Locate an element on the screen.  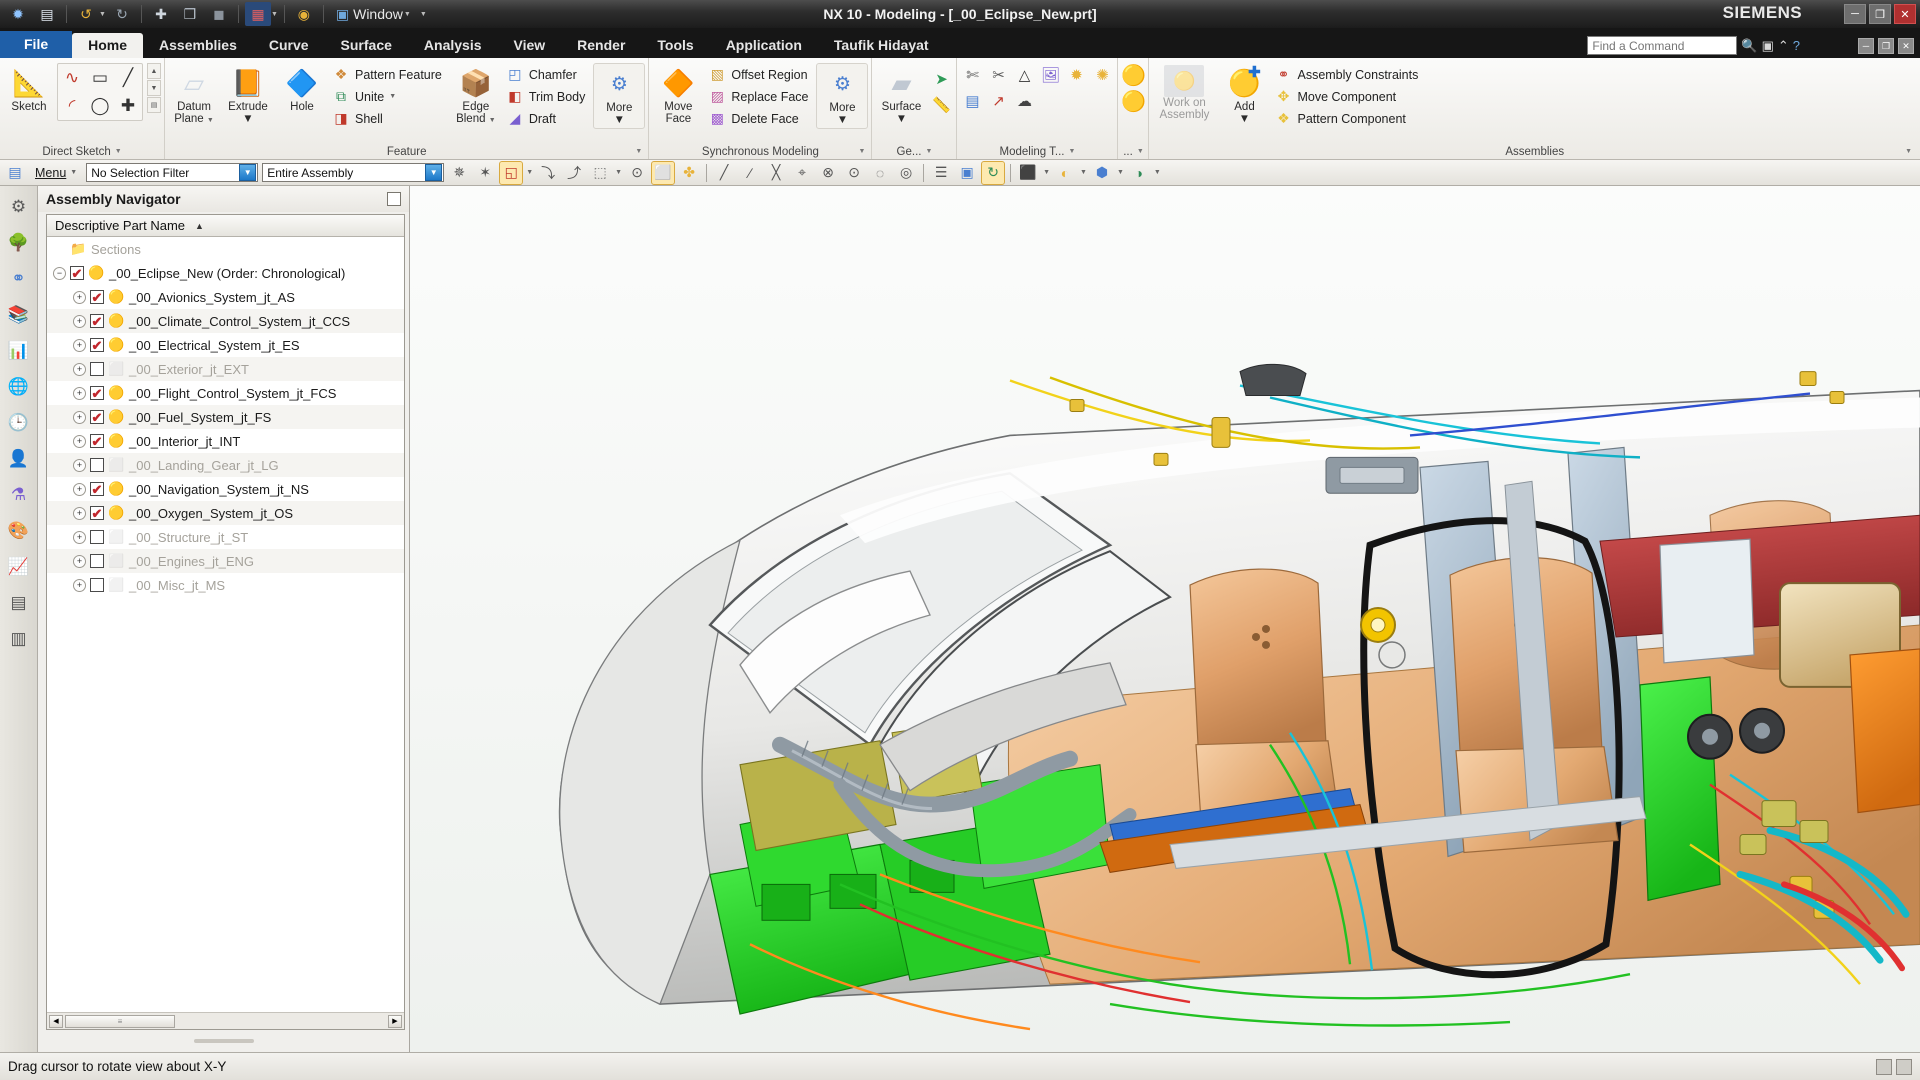
background-chevron-down-icon: ▼ is located at coordinates (1120, 172).